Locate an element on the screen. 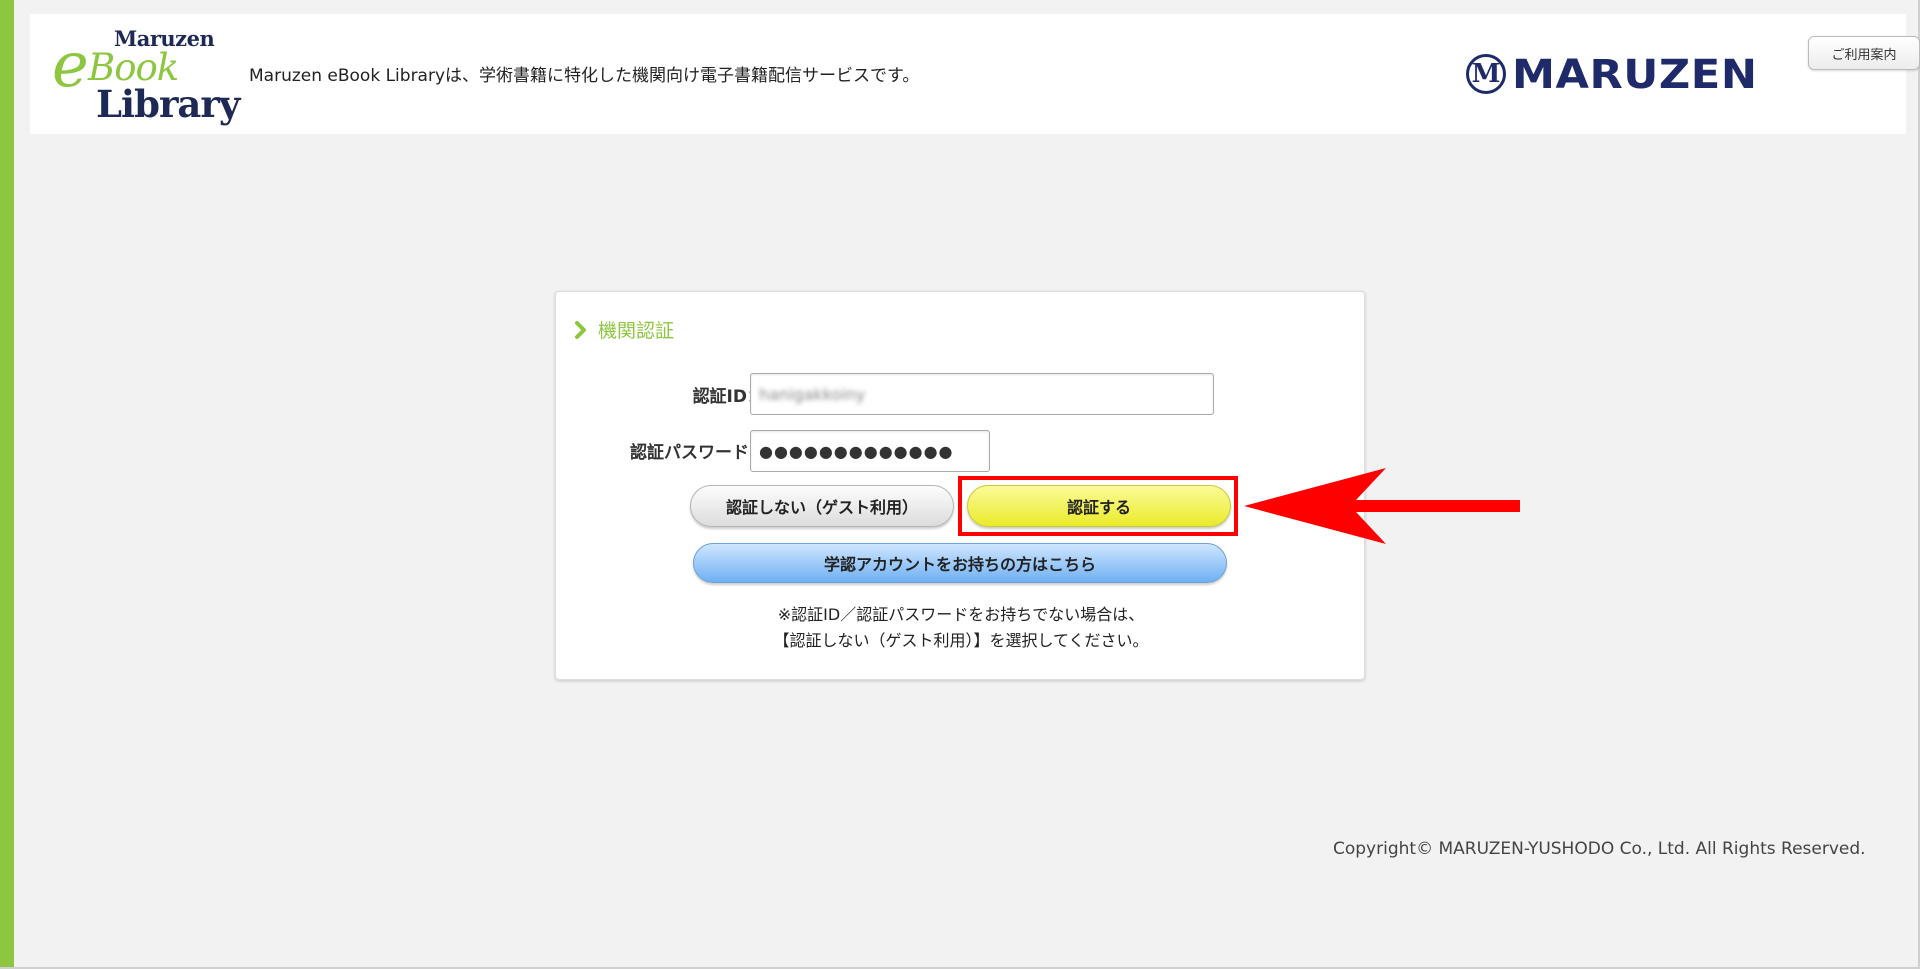 Image resolution: width=1920 pixels, height=969 pixels. maruzen-brand-text: MARUZEN is located at coordinates (1635, 75).